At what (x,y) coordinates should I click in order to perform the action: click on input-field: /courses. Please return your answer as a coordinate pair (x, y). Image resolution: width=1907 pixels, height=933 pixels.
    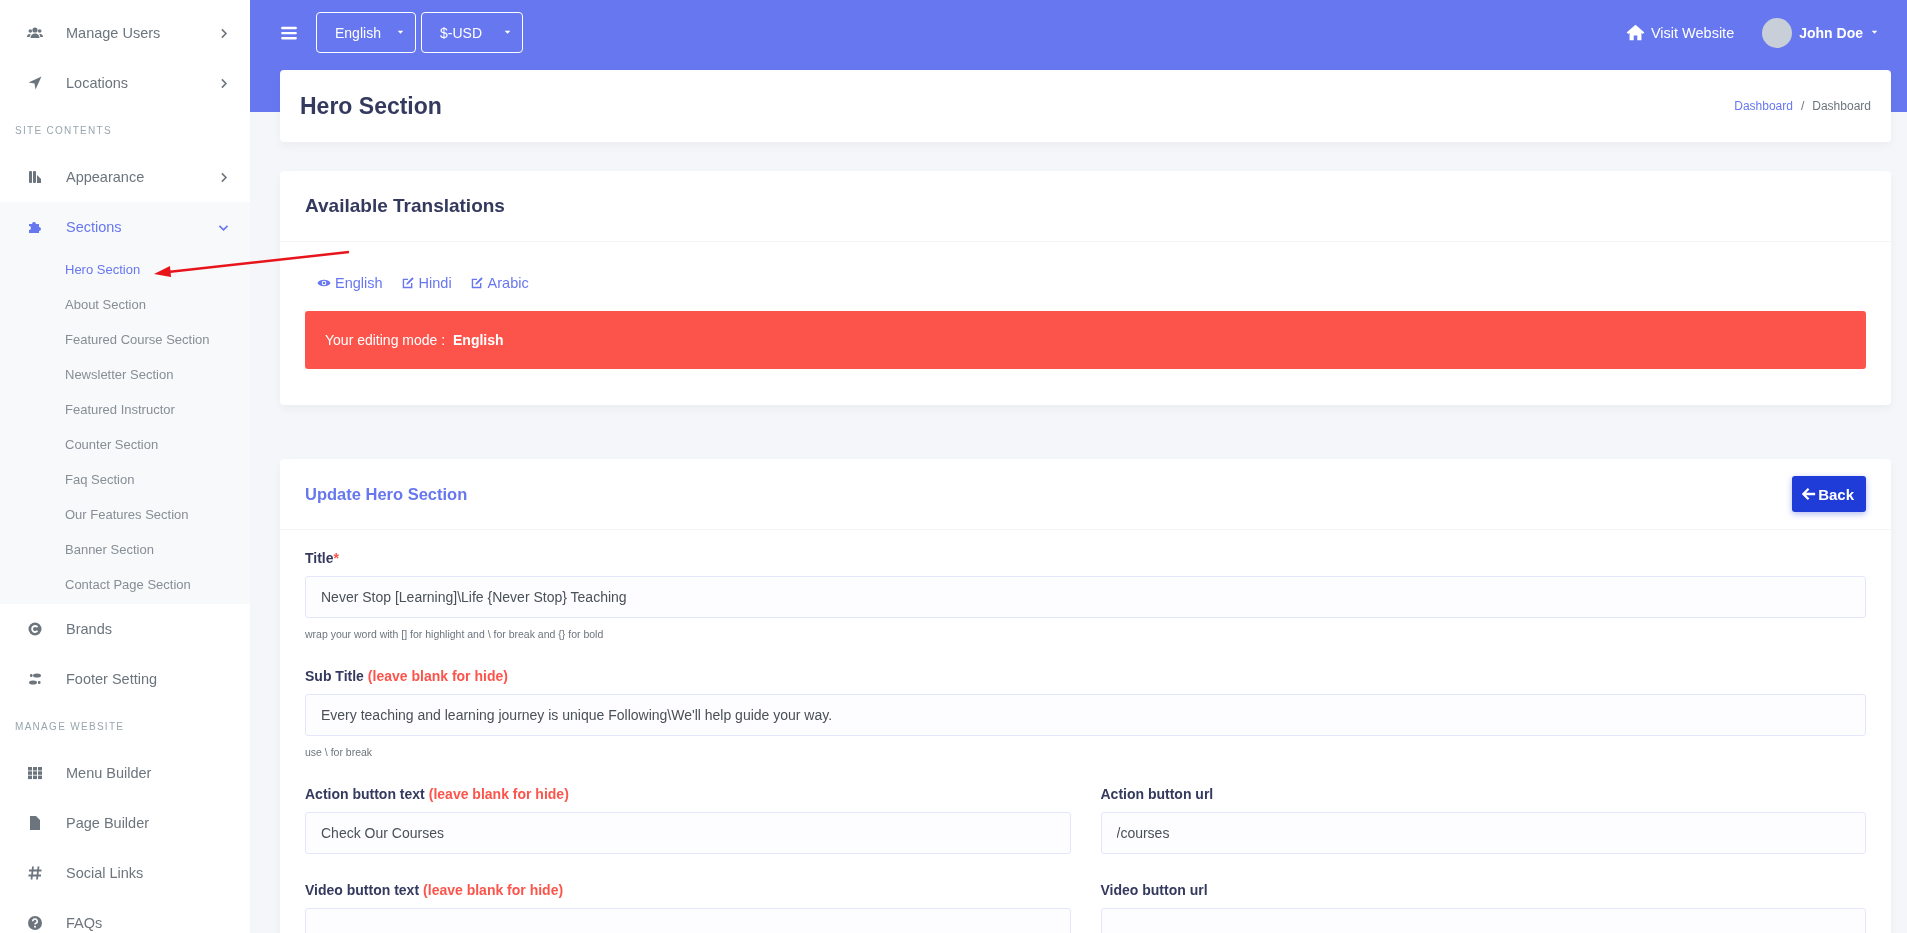
    Looking at the image, I should click on (1483, 833).